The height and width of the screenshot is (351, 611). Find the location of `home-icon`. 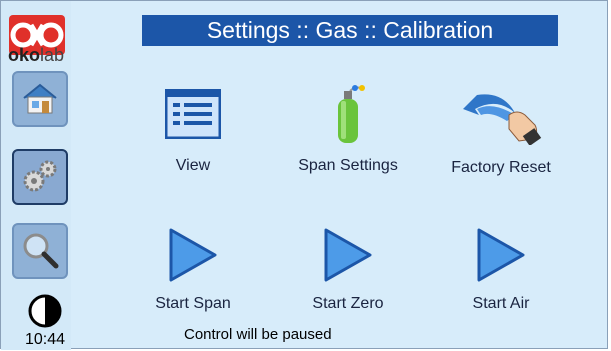

home-icon is located at coordinates (40, 98).